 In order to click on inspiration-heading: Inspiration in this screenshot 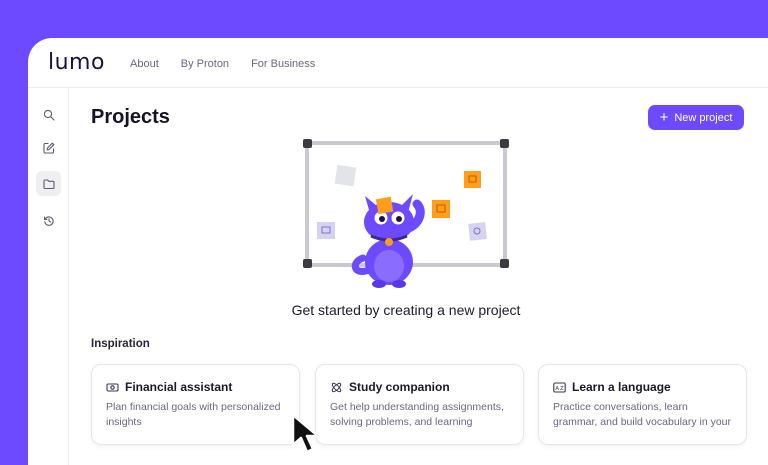, I will do `click(120, 344)`.